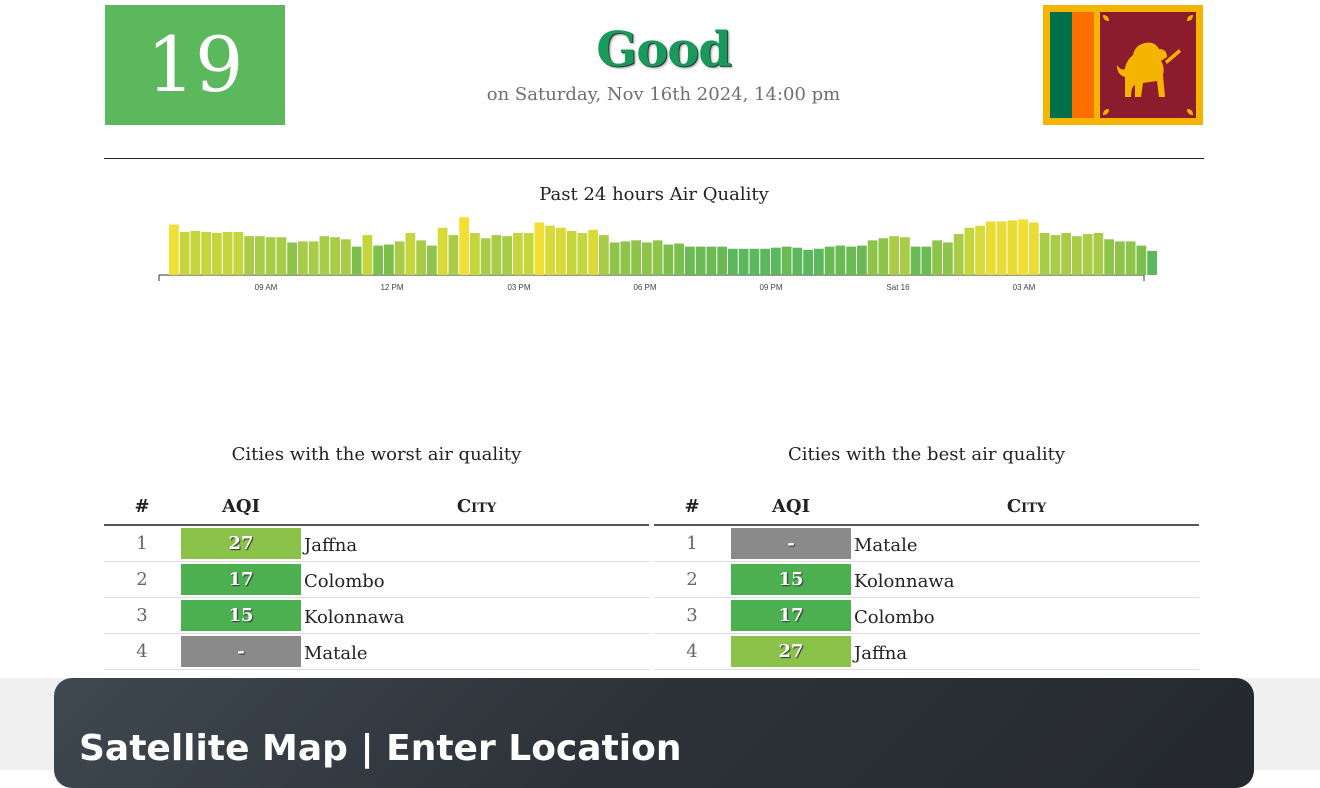 The height and width of the screenshot is (788, 1320). Describe the element at coordinates (195, 65) in the screenshot. I see `aqi-value-box: 19` at that location.